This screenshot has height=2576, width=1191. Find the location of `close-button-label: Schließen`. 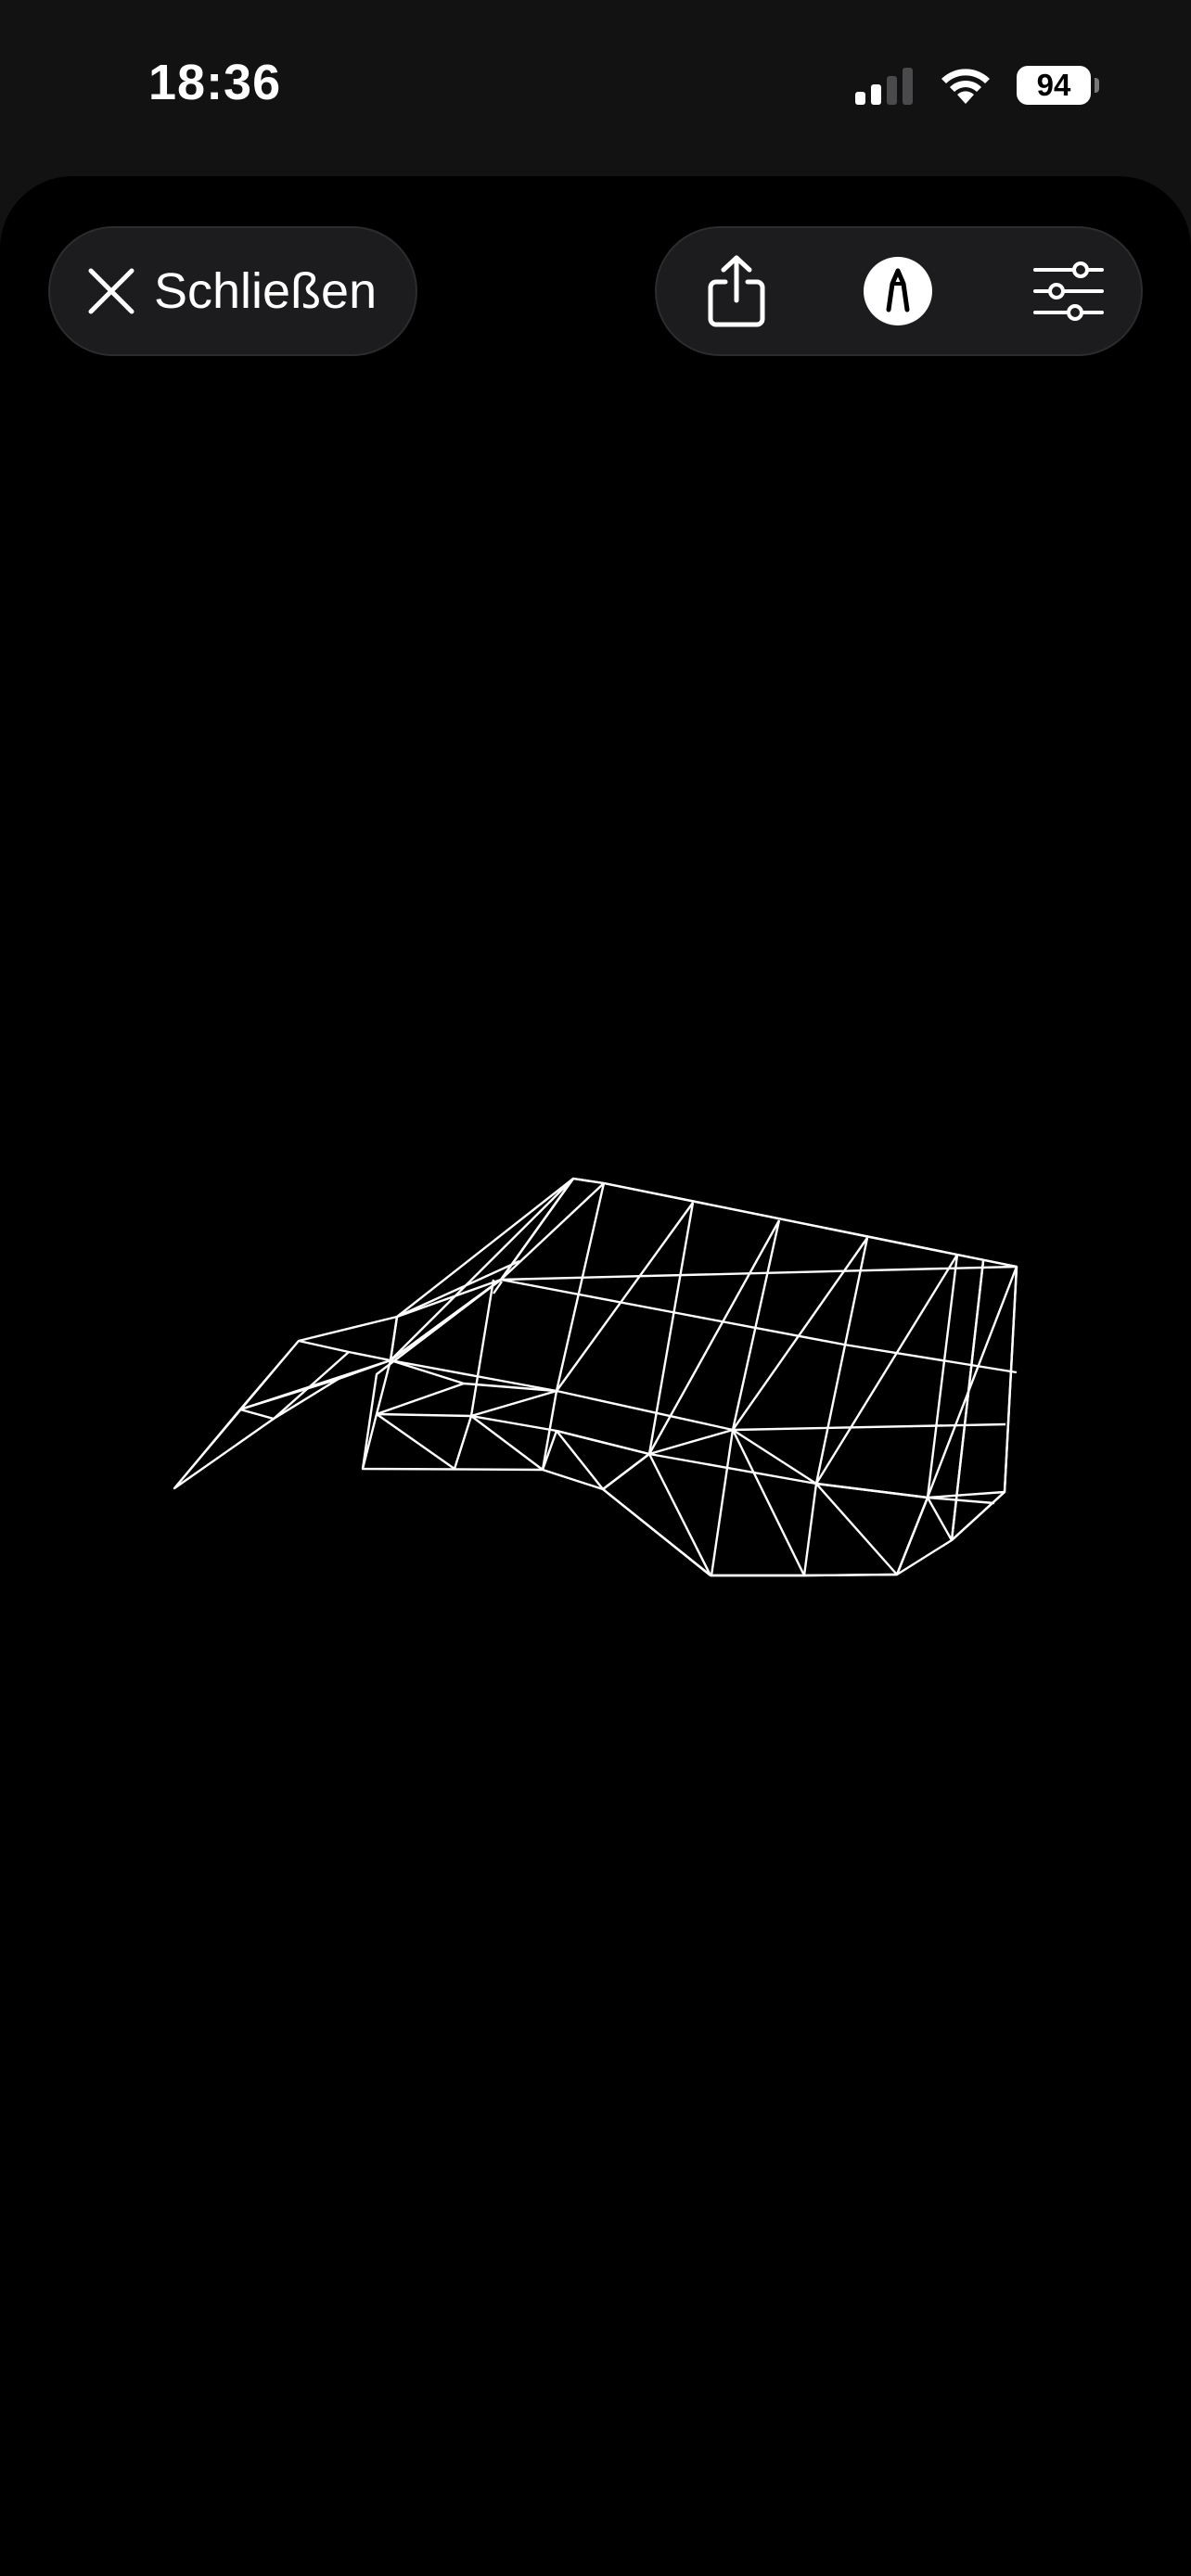

close-button-label: Schließen is located at coordinates (266, 291).